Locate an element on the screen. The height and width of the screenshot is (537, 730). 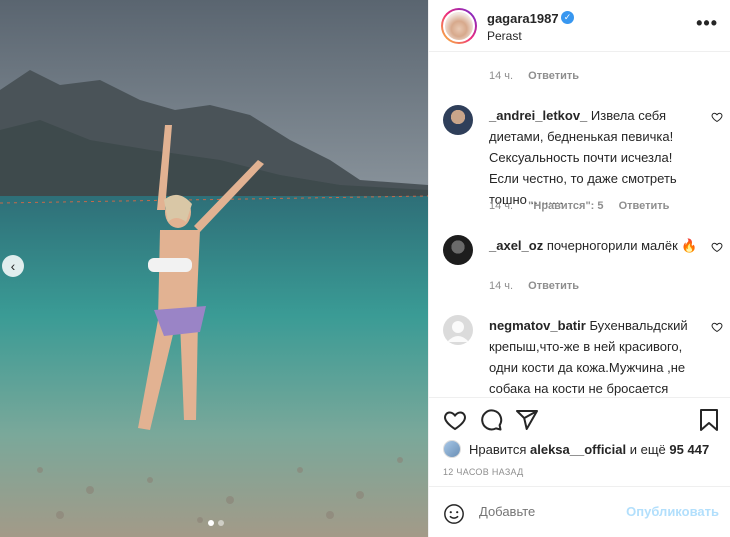
liker-avatar is located at coordinates (452, 449).